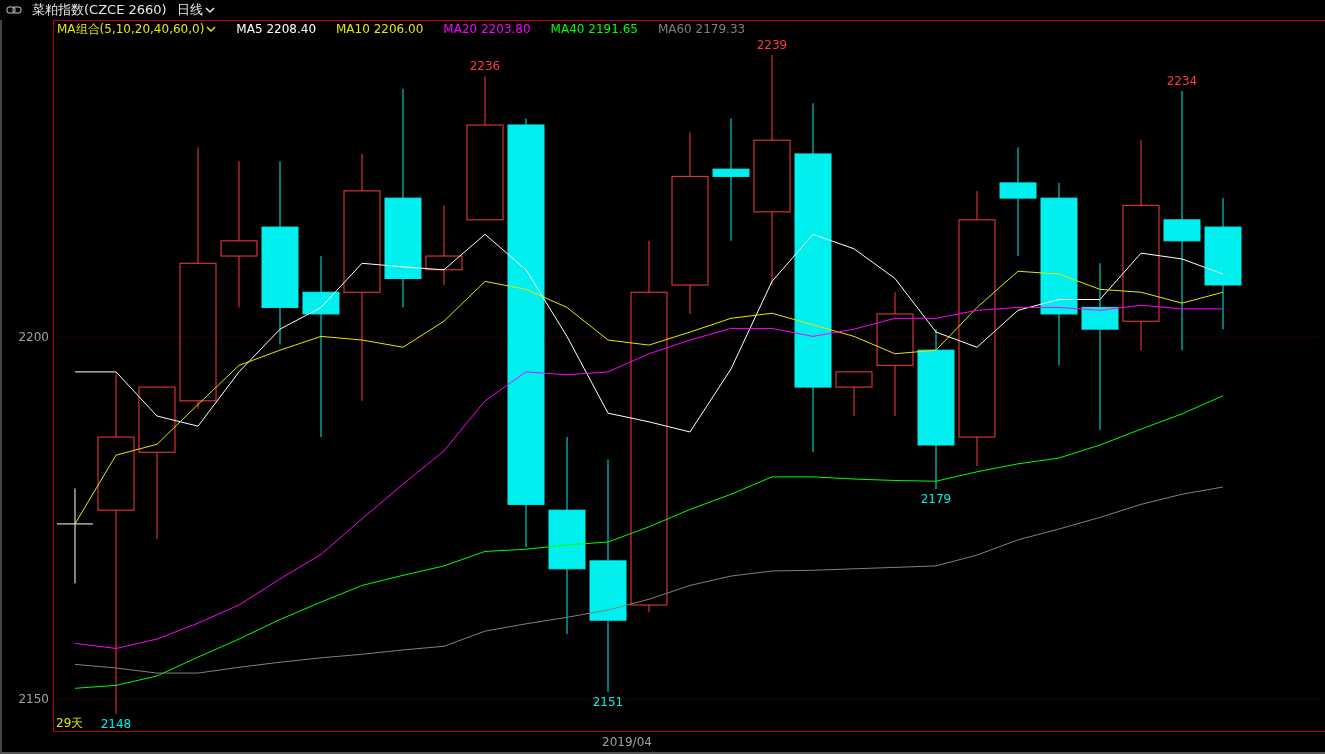 This screenshot has width=1325, height=754. Describe the element at coordinates (854, 394) in the screenshot. I see `rising-candle` at that location.